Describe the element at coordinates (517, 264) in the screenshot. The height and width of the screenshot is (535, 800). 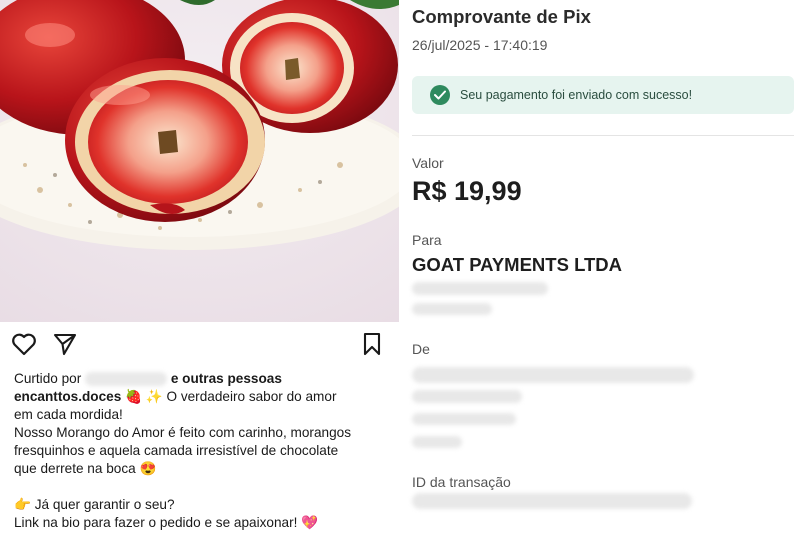
I see `payee-name: GOAT PAYMENTS LTDA` at that location.